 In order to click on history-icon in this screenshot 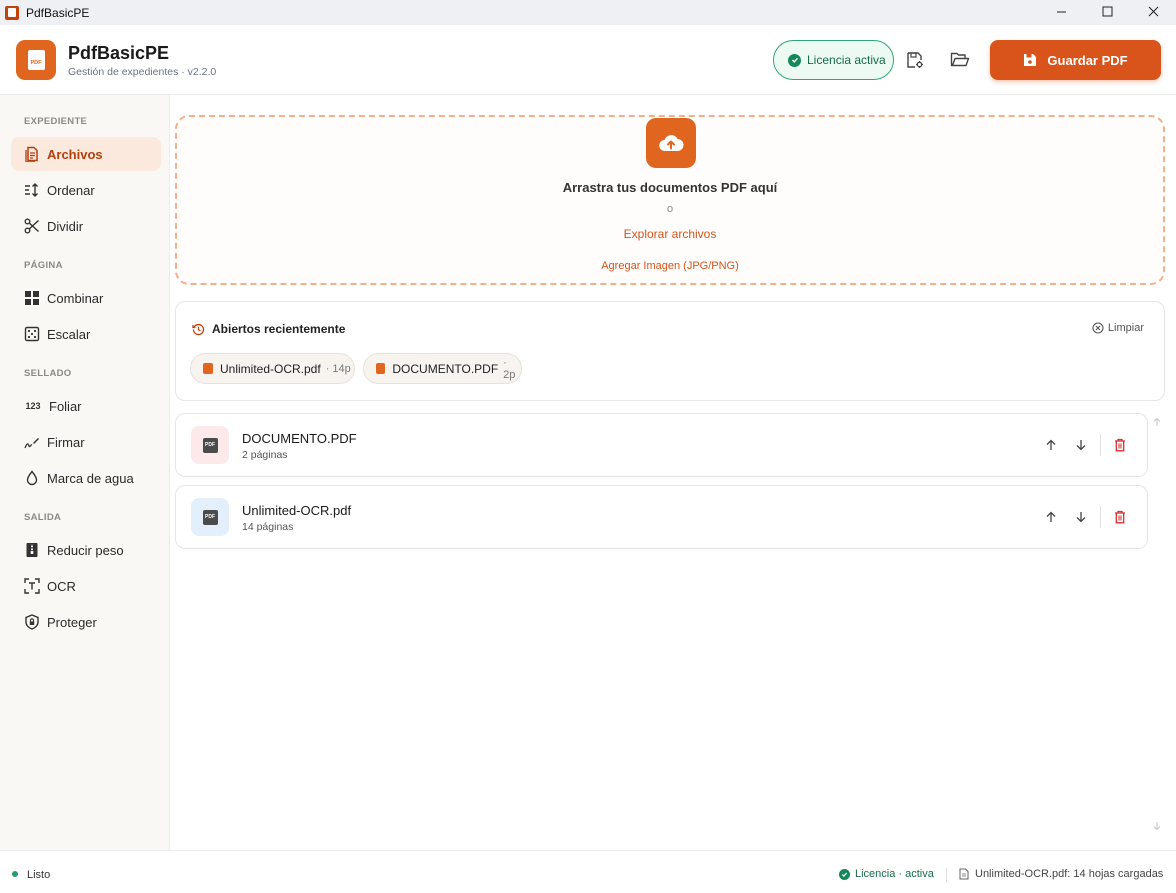, I will do `click(198, 329)`.